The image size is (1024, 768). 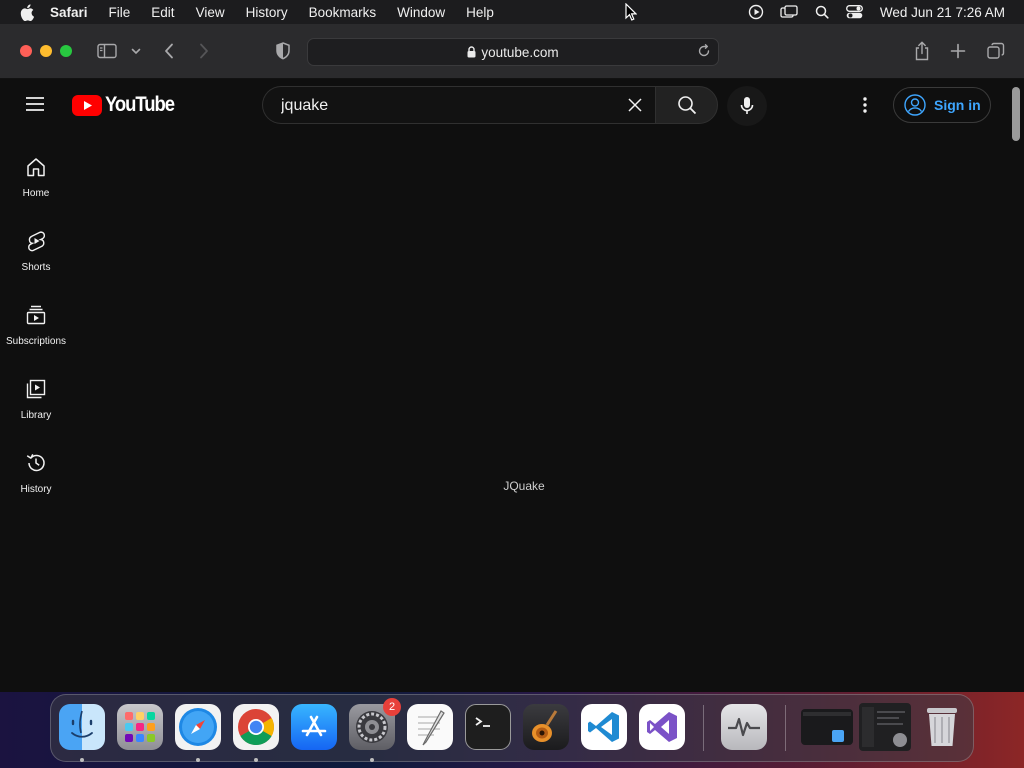 I want to click on sign-in-button: Sign in, so click(x=942, y=105).